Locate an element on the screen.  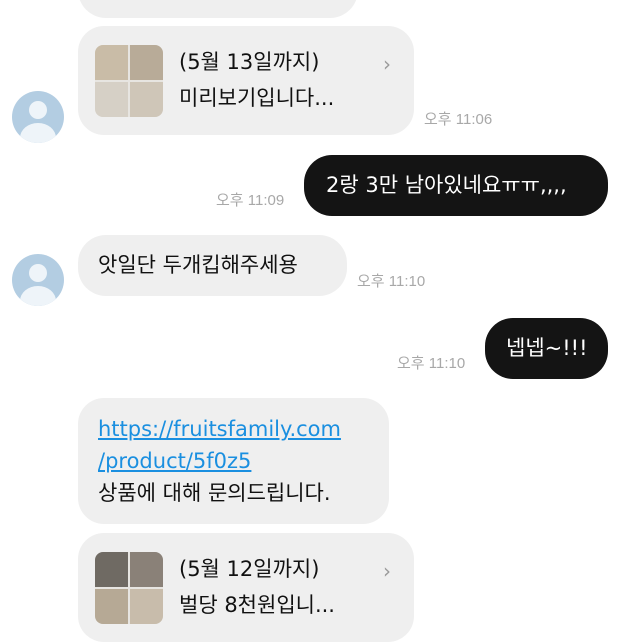
message-text: 앗일단 두개킵해주세용 is located at coordinates (198, 265).